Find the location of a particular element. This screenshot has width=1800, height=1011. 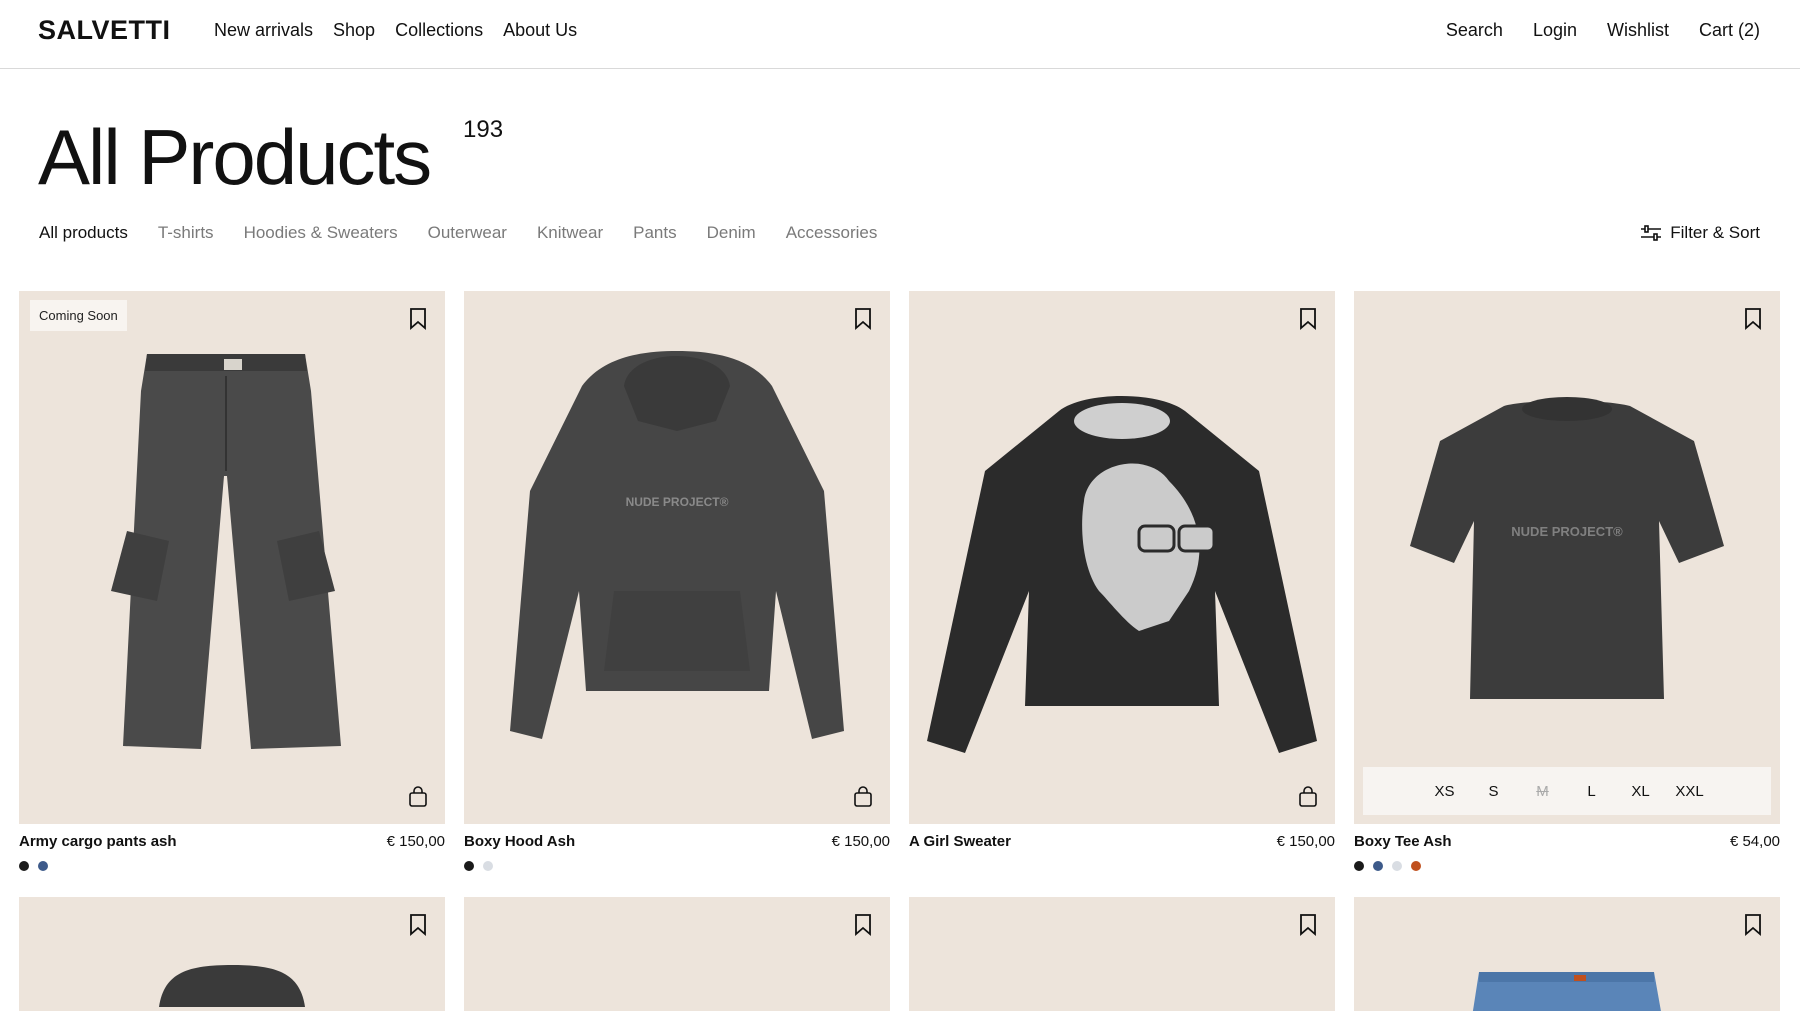

product-image-partial is located at coordinates (677, 954).